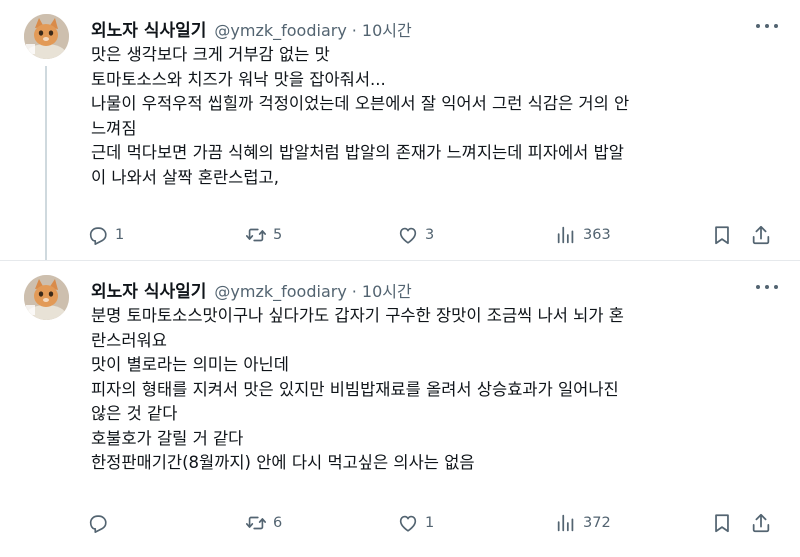  Describe the element at coordinates (355, 389) in the screenshot. I see `tweet-text-line: 피자의 형태를 지켜서 맛은 있지만 비빔밥재료를 올려서 상승효과가 일어나진` at that location.